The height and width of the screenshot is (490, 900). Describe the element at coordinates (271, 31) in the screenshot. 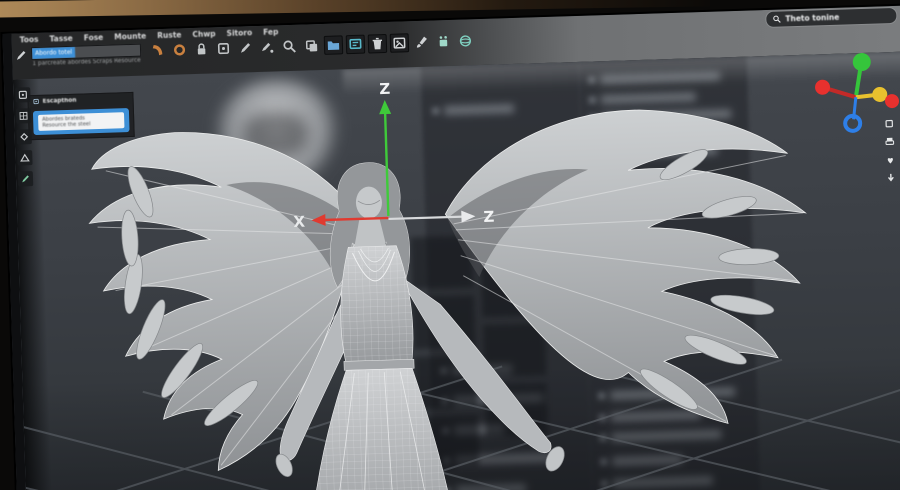

I see `menu-item-fep: Fep` at that location.